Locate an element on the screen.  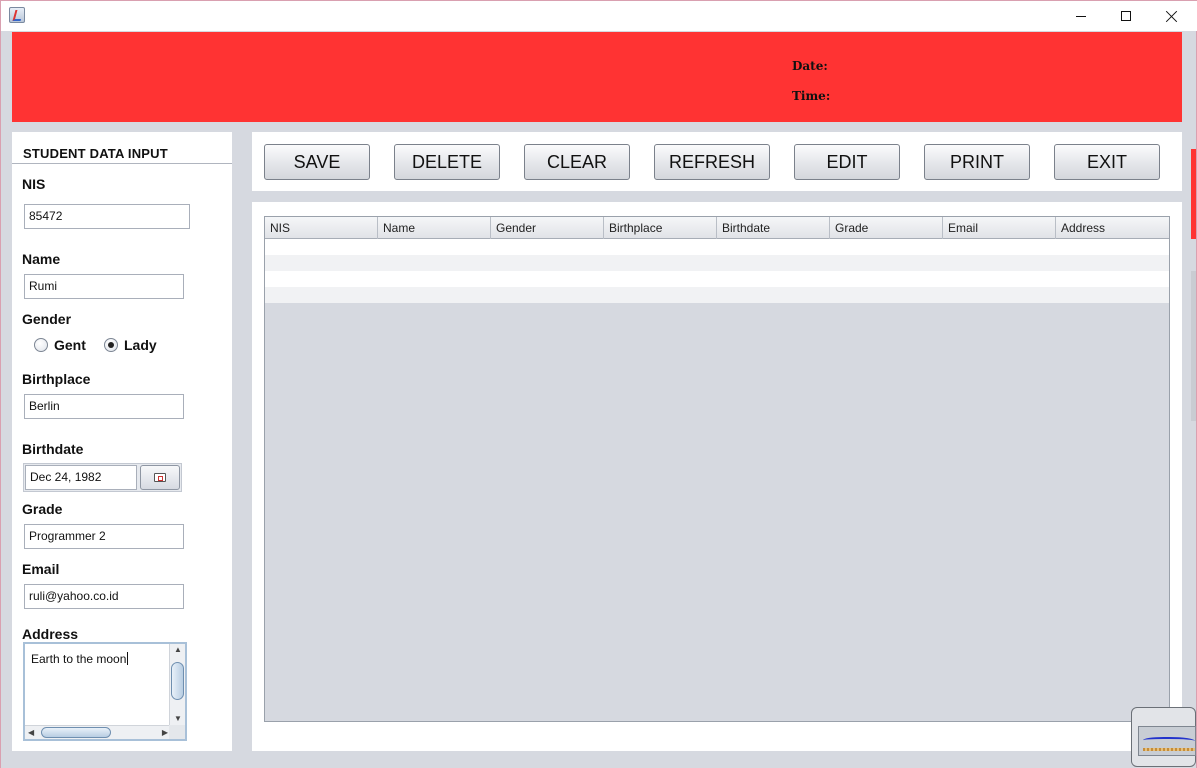
radio-gent is located at coordinates (41, 345).